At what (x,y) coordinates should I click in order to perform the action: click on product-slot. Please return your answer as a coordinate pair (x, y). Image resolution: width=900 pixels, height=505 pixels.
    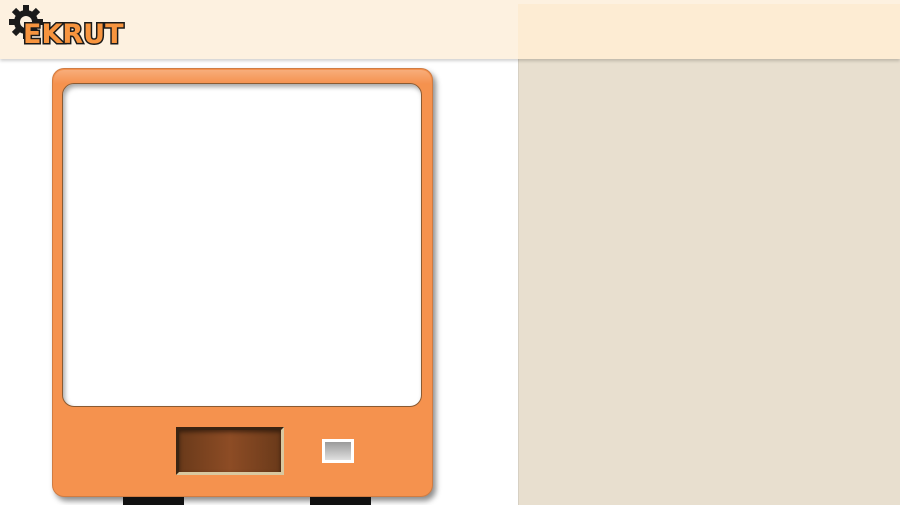
    Looking at the image, I should click on (230, 451).